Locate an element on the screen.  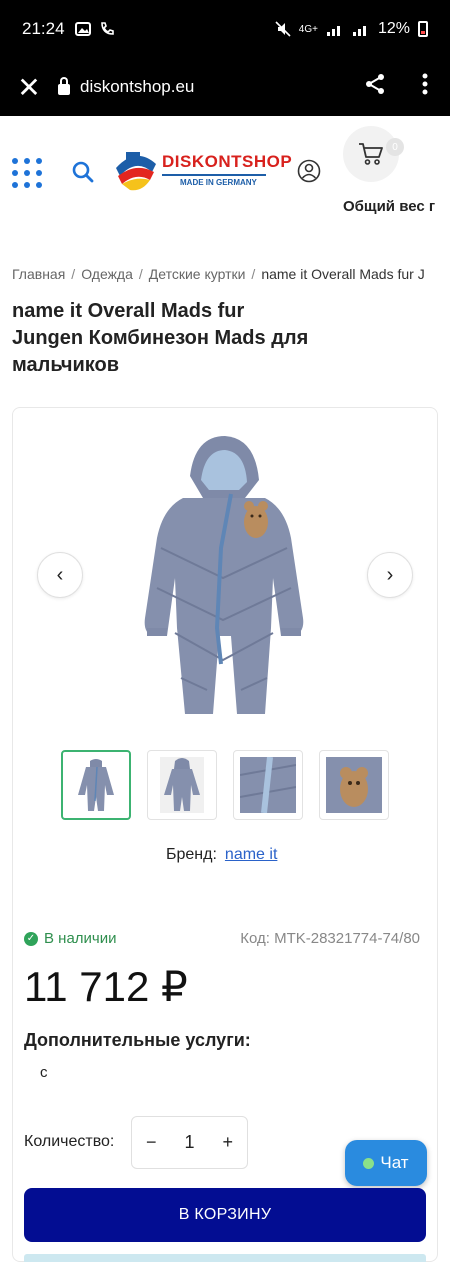
thumbnail-bear-patch is located at coordinates (354, 785).